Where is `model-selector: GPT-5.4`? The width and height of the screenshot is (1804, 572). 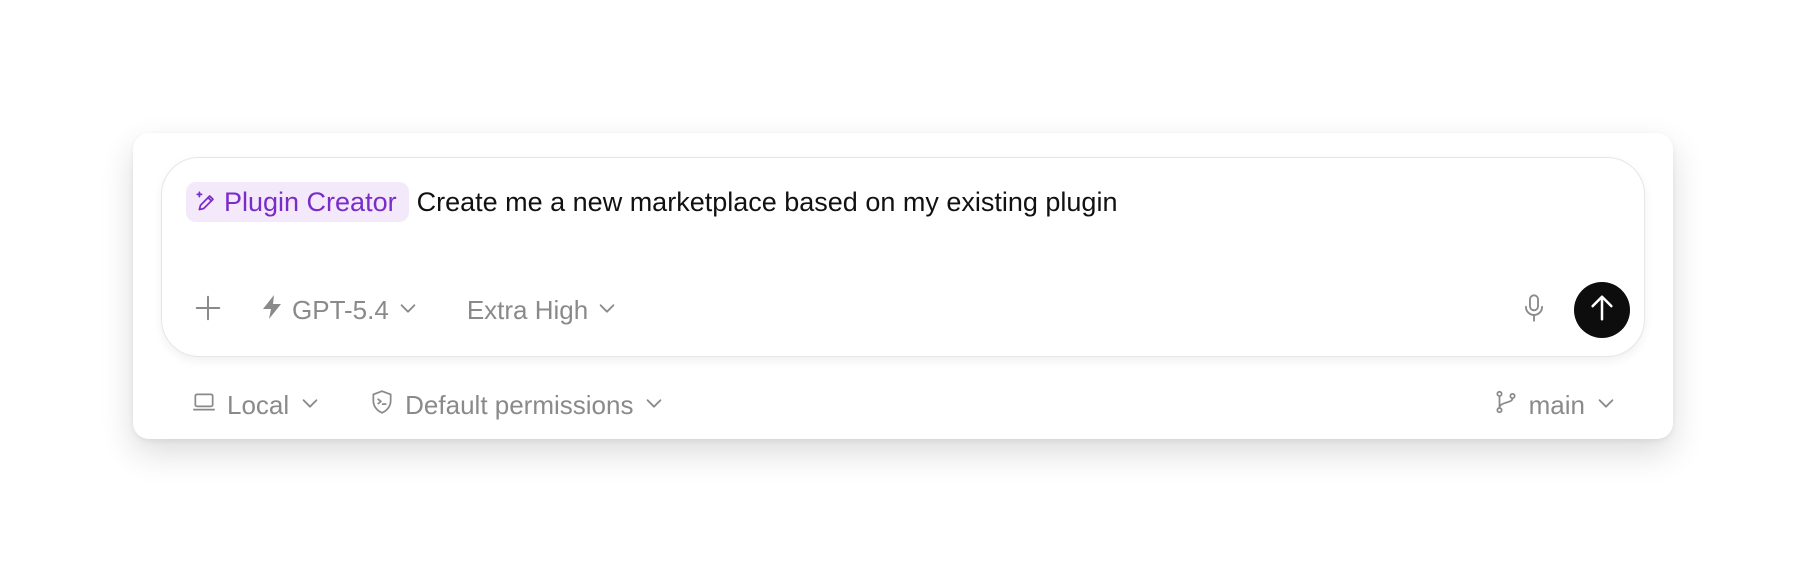 model-selector: GPT-5.4 is located at coordinates (339, 310).